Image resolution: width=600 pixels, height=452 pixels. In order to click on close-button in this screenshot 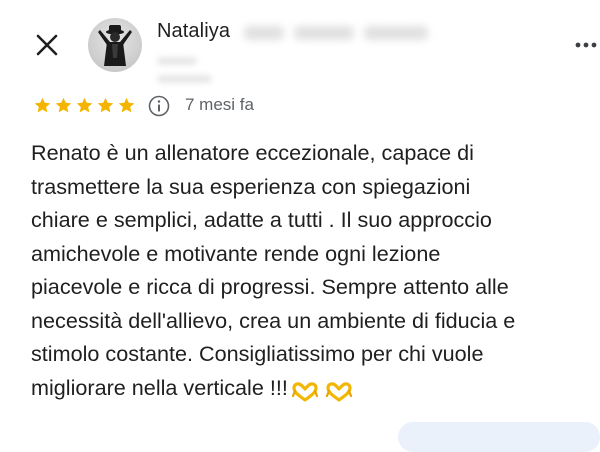, I will do `click(47, 45)`.